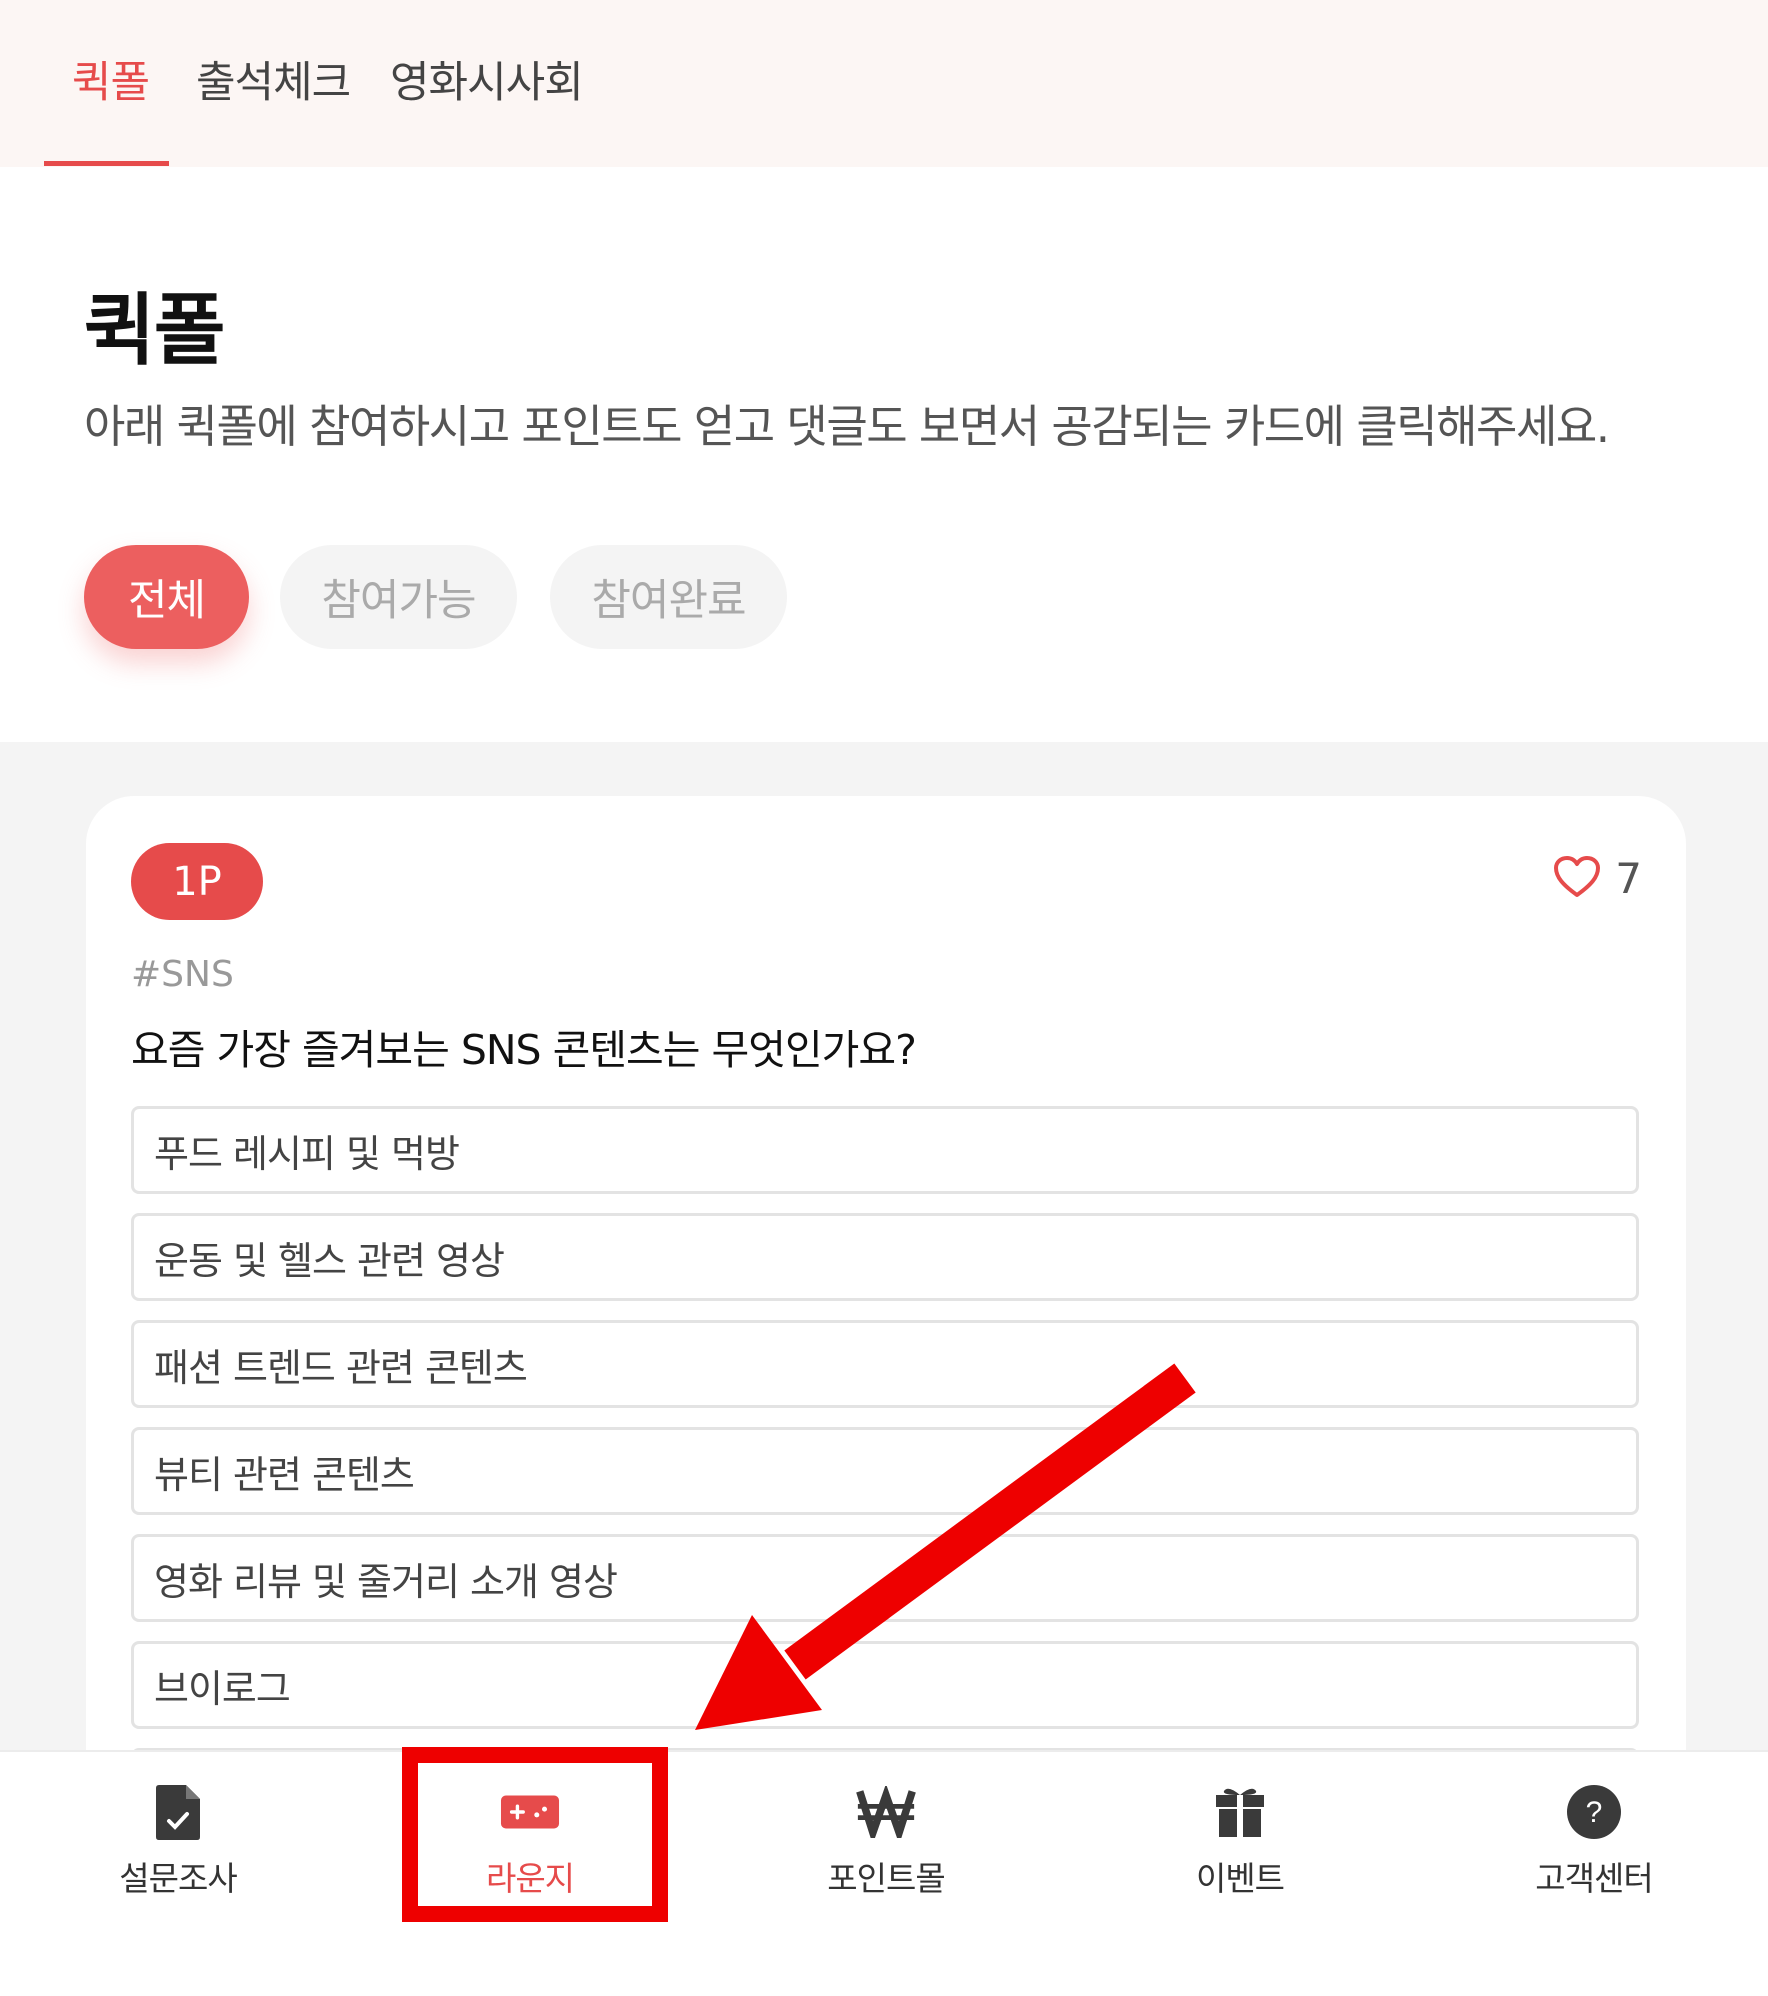 The image size is (1768, 1996). Describe the element at coordinates (273, 79) in the screenshot. I see `tab-attendance-check: 출석체크` at that location.